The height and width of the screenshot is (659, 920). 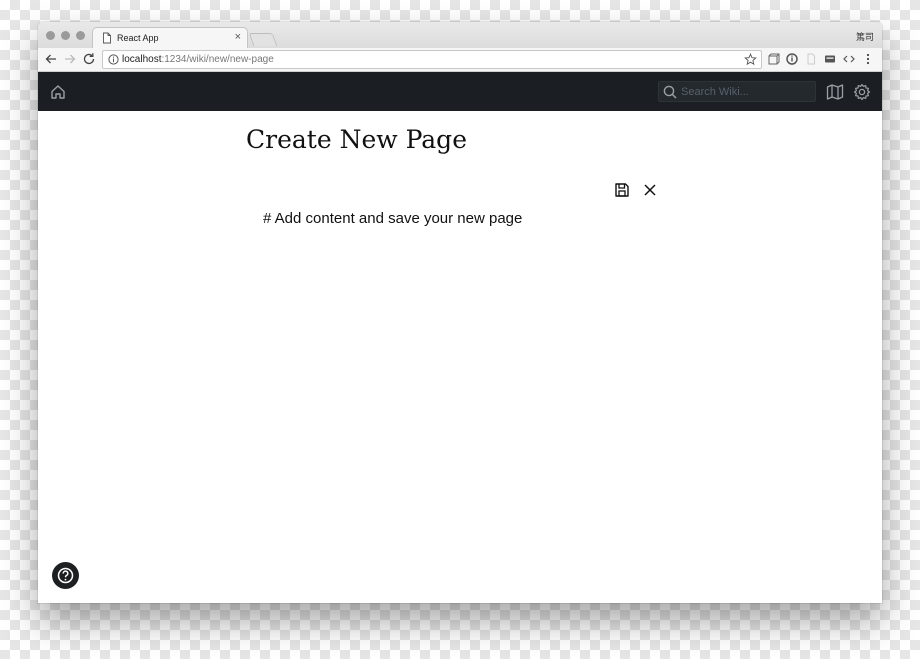 What do you see at coordinates (773, 59) in the screenshot?
I see `extension-cube-icon` at bounding box center [773, 59].